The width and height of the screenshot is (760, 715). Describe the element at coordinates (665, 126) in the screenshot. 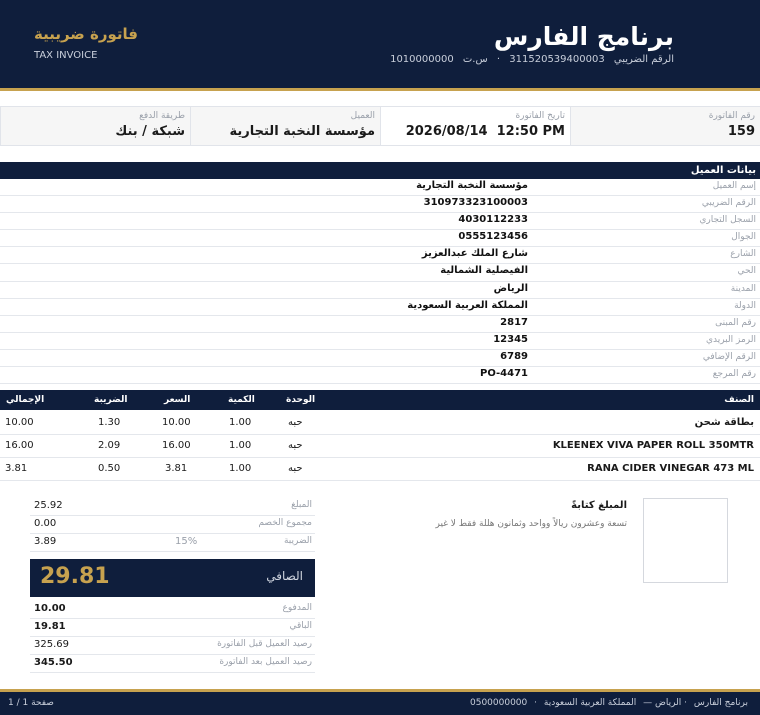

I see `invoice-number-cell: رقم الفاتورة 159` at that location.